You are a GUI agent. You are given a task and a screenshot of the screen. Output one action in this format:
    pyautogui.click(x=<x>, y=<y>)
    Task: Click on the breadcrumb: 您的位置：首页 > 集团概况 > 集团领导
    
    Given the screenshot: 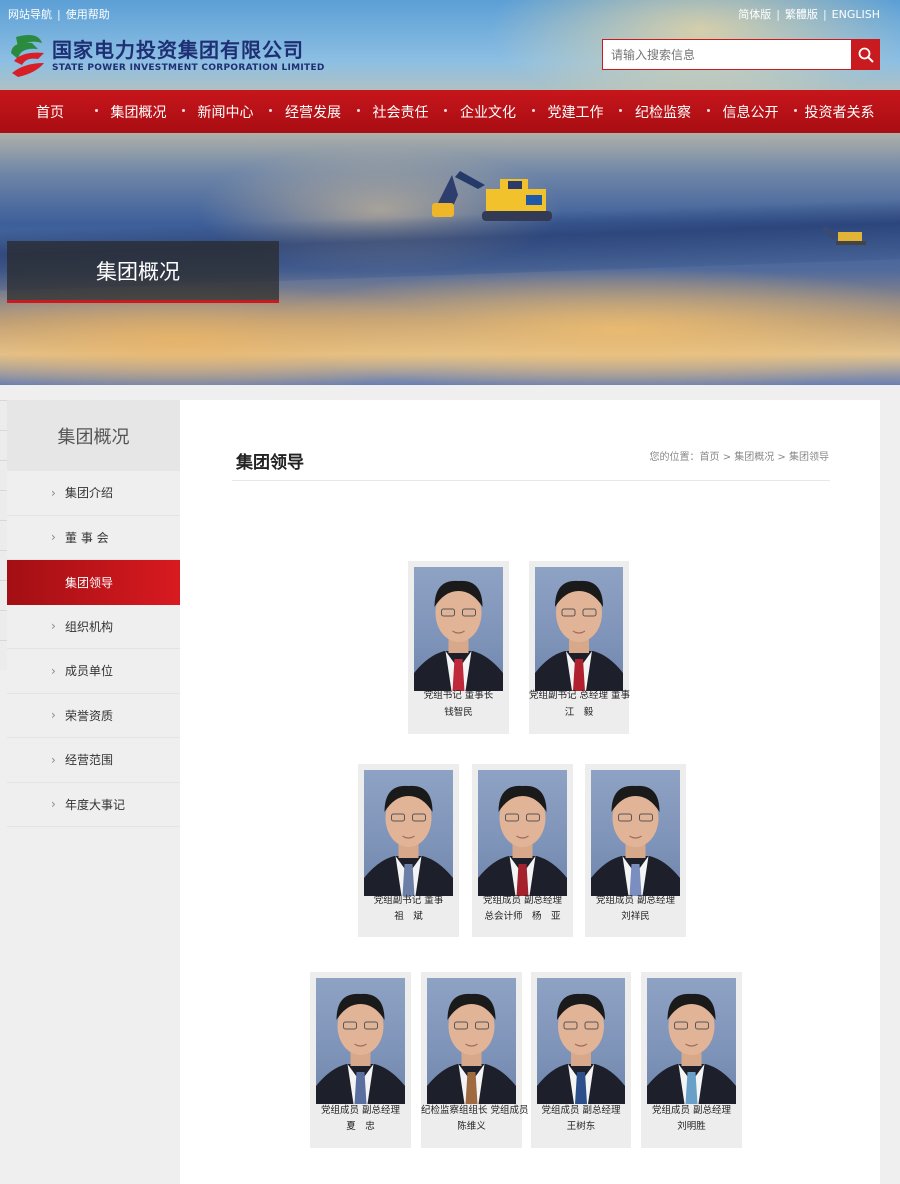 What is the action you would take?
    pyautogui.click(x=739, y=457)
    